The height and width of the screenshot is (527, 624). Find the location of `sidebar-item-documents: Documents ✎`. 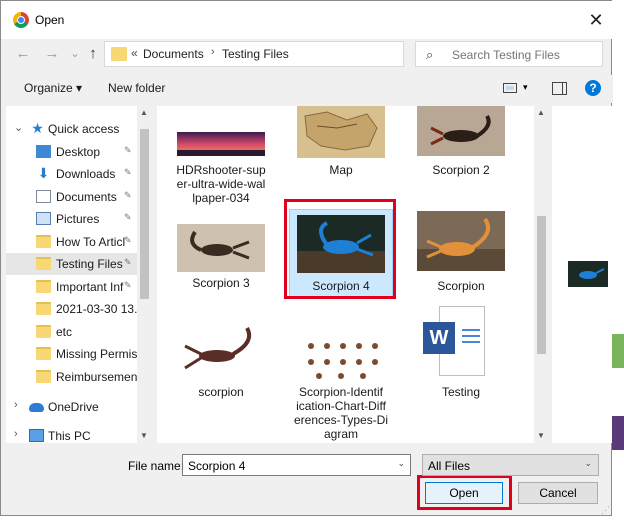

sidebar-item-documents: Documents ✎ is located at coordinates (71, 197).